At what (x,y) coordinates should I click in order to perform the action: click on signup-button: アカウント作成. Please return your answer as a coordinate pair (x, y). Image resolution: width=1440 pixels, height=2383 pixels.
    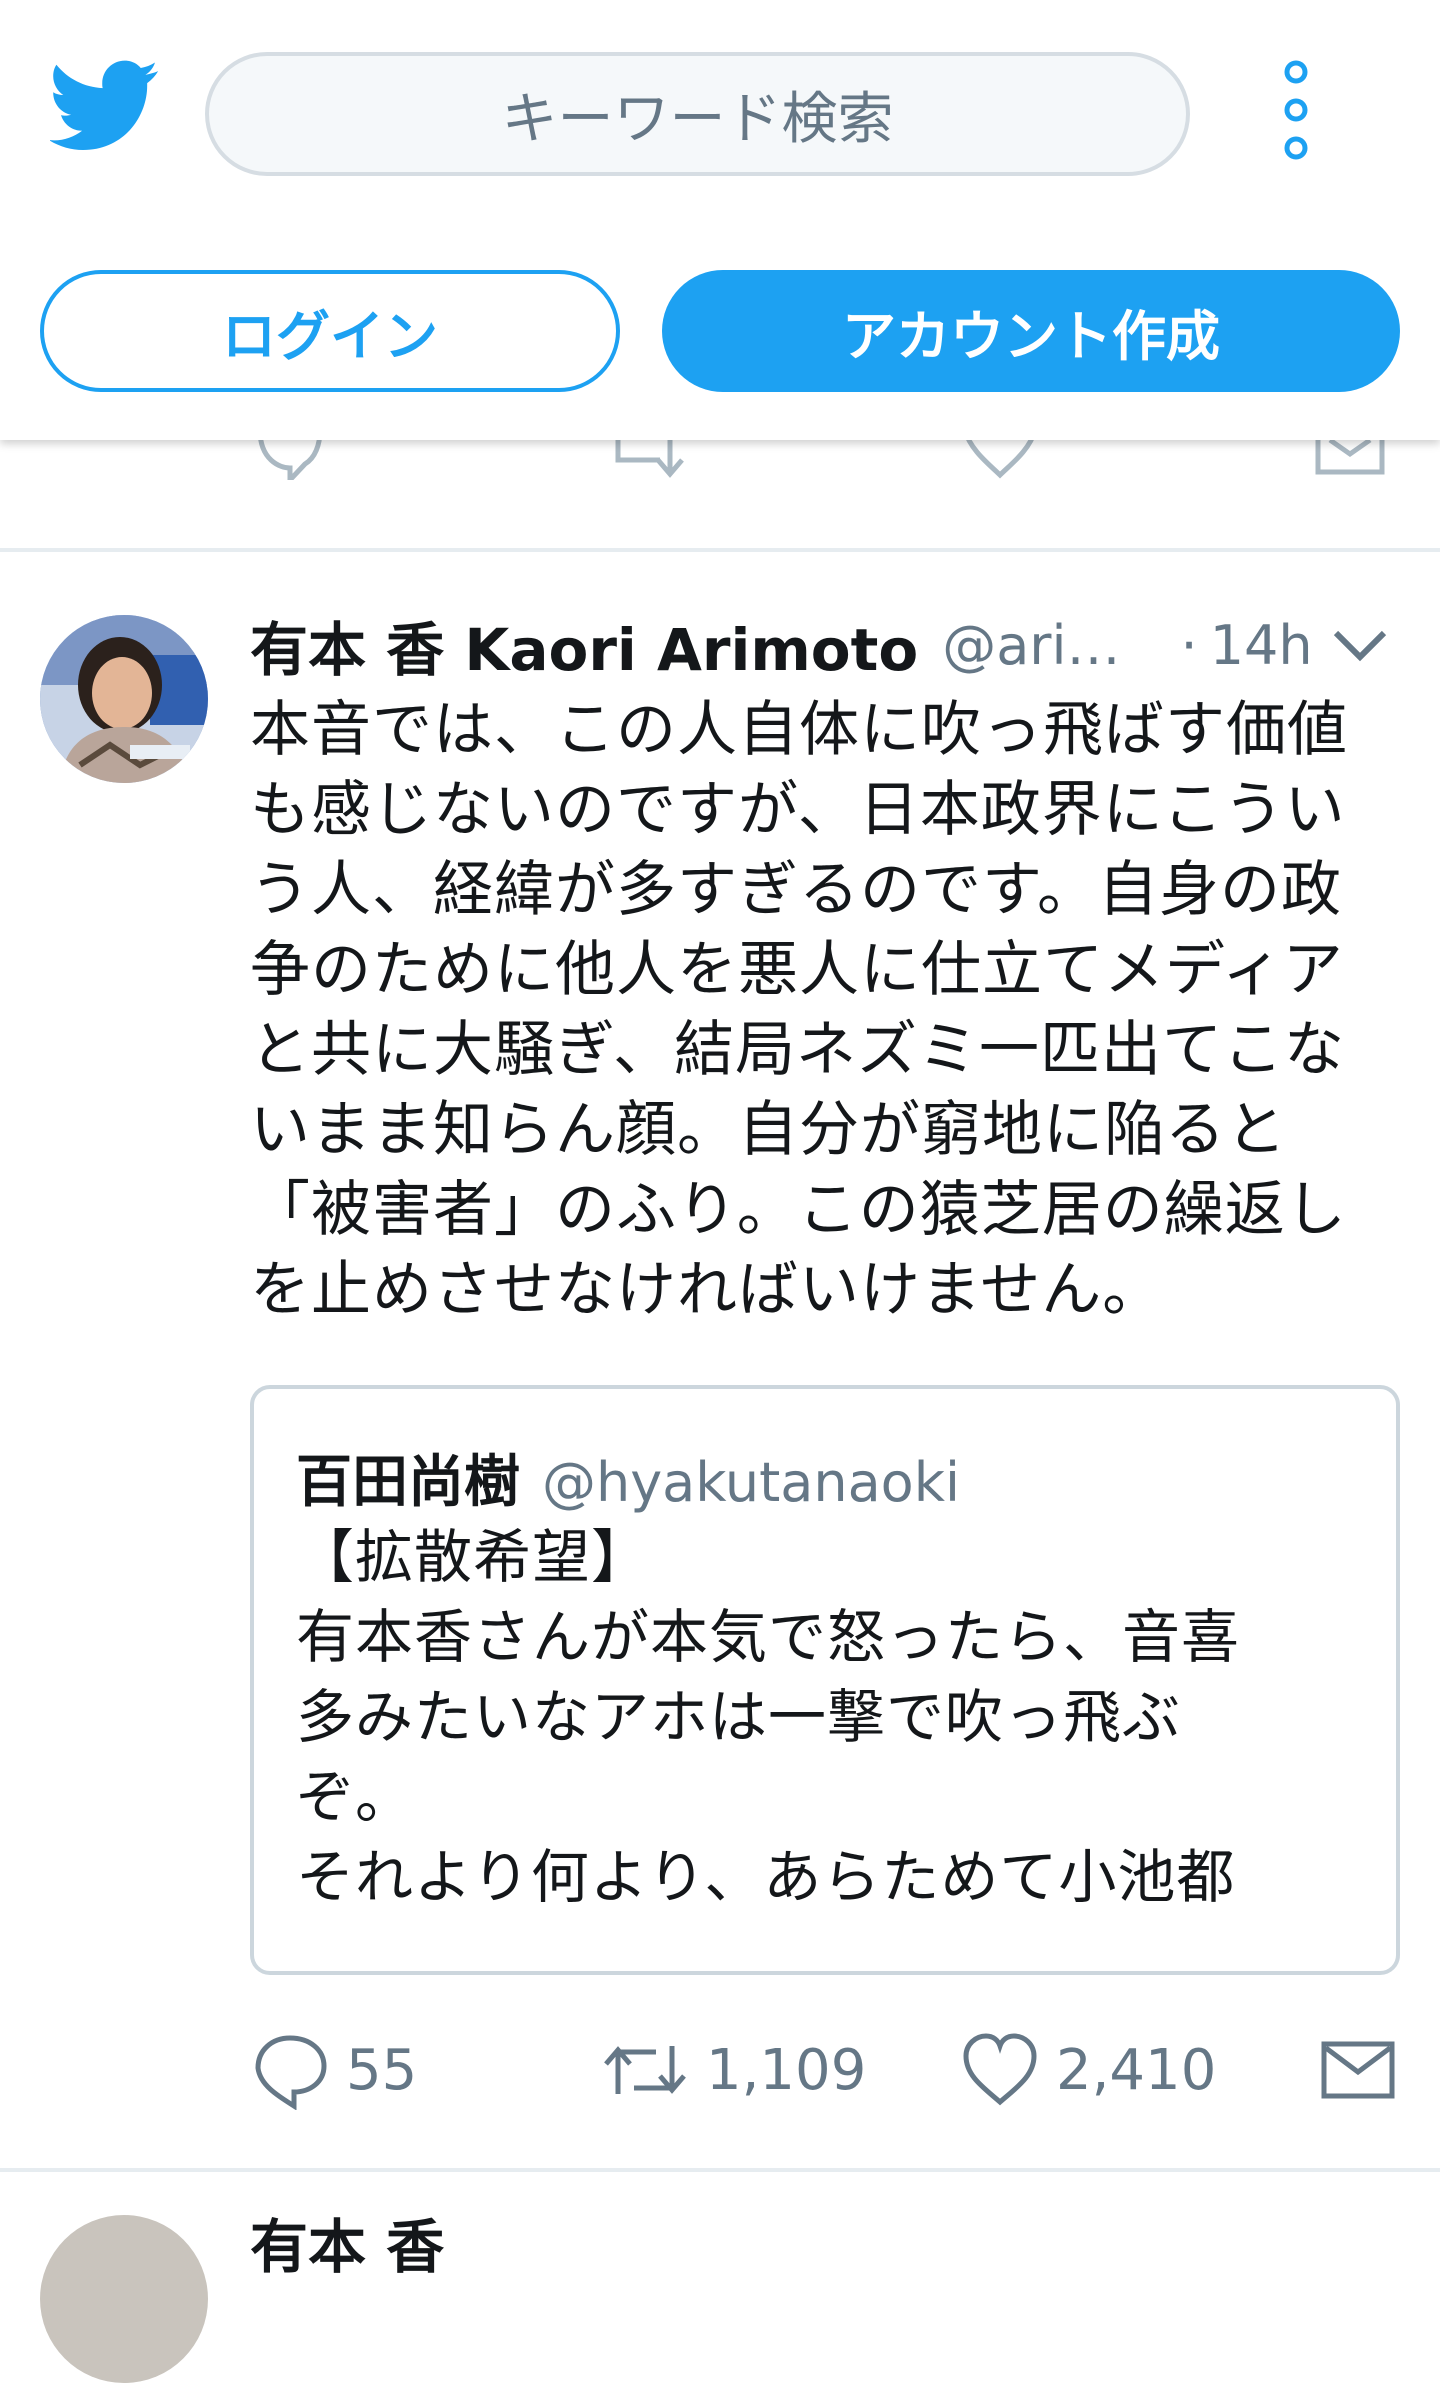
    Looking at the image, I should click on (1031, 331).